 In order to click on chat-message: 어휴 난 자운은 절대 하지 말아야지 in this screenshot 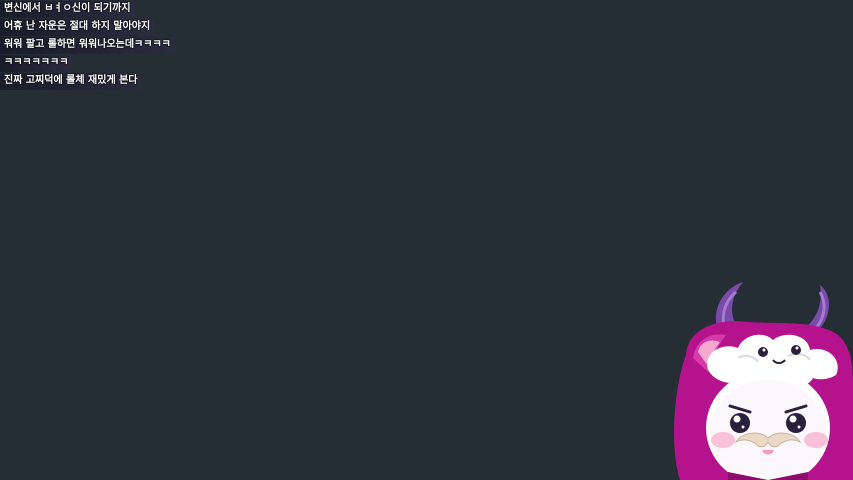, I will do `click(77, 27)`.